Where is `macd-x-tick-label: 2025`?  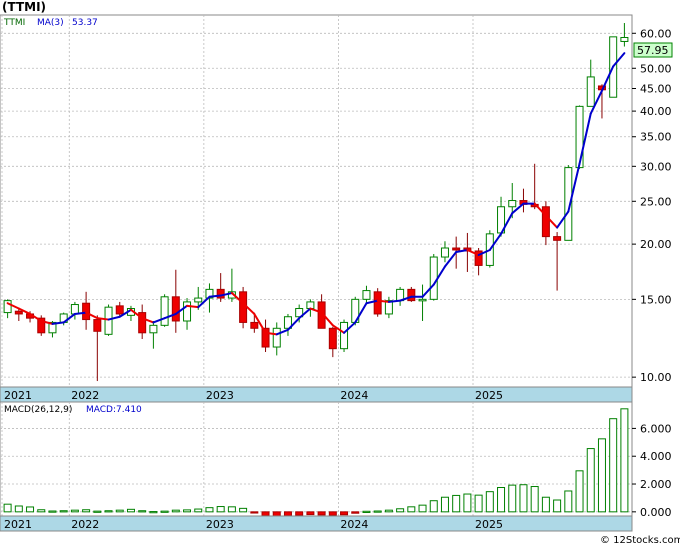 macd-x-tick-label: 2025 is located at coordinates (489, 524).